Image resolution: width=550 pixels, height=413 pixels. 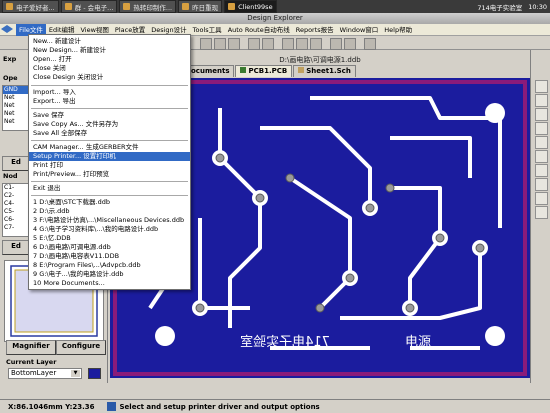 What do you see at coordinates (316, 44) in the screenshot?
I see `move-button` at bounding box center [316, 44].